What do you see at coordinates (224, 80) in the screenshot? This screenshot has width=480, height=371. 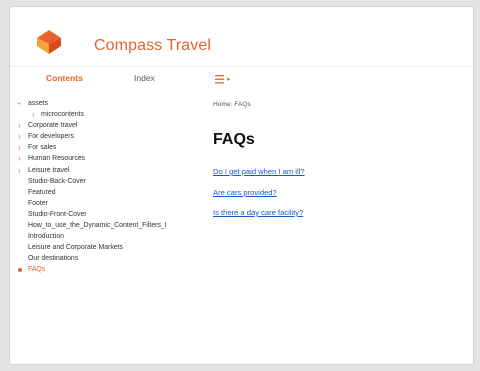 I see `hamburger-menu-icon` at bounding box center [224, 80].